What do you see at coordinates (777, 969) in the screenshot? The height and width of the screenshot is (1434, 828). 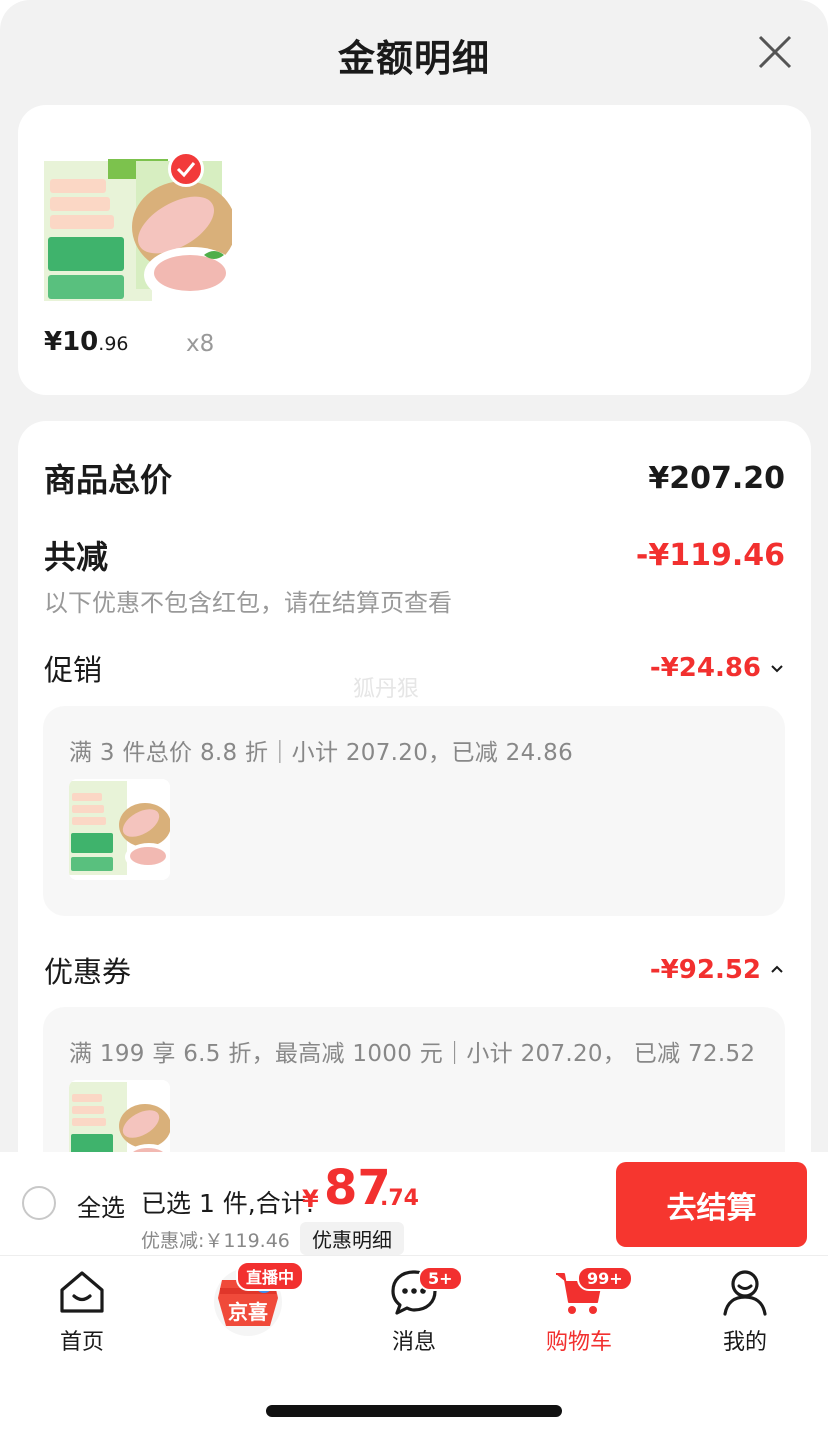 I see `chevron-up-icon` at bounding box center [777, 969].